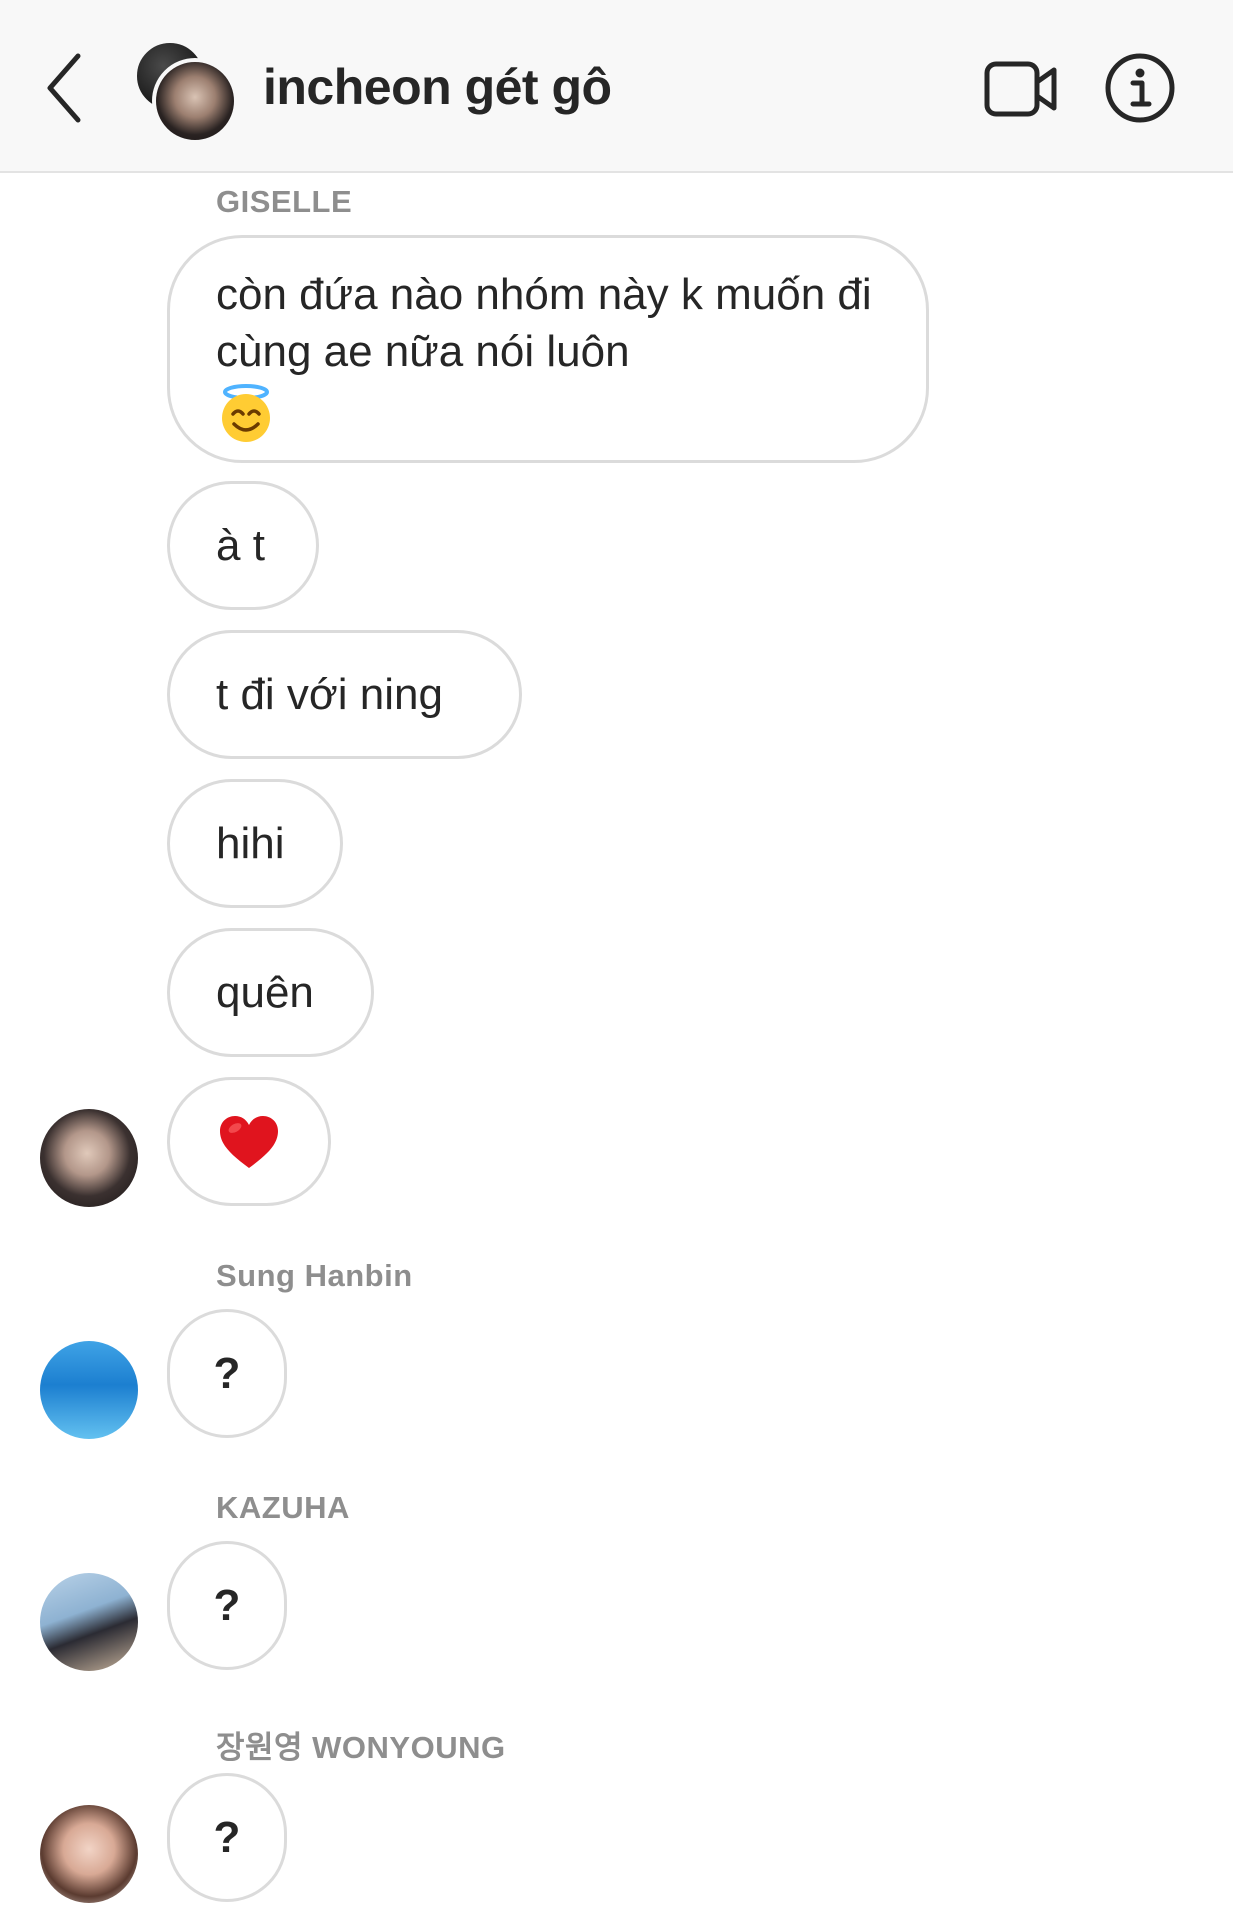 This screenshot has height=1920, width=1233. I want to click on message-text: quên, so click(265, 992).